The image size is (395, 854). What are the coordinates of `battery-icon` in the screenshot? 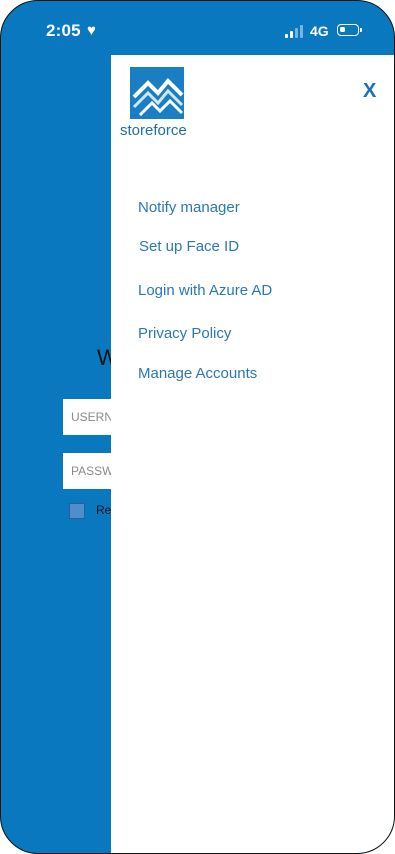 It's located at (349, 30).